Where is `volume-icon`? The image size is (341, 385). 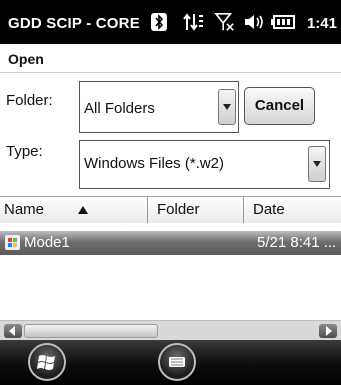 volume-icon is located at coordinates (254, 22).